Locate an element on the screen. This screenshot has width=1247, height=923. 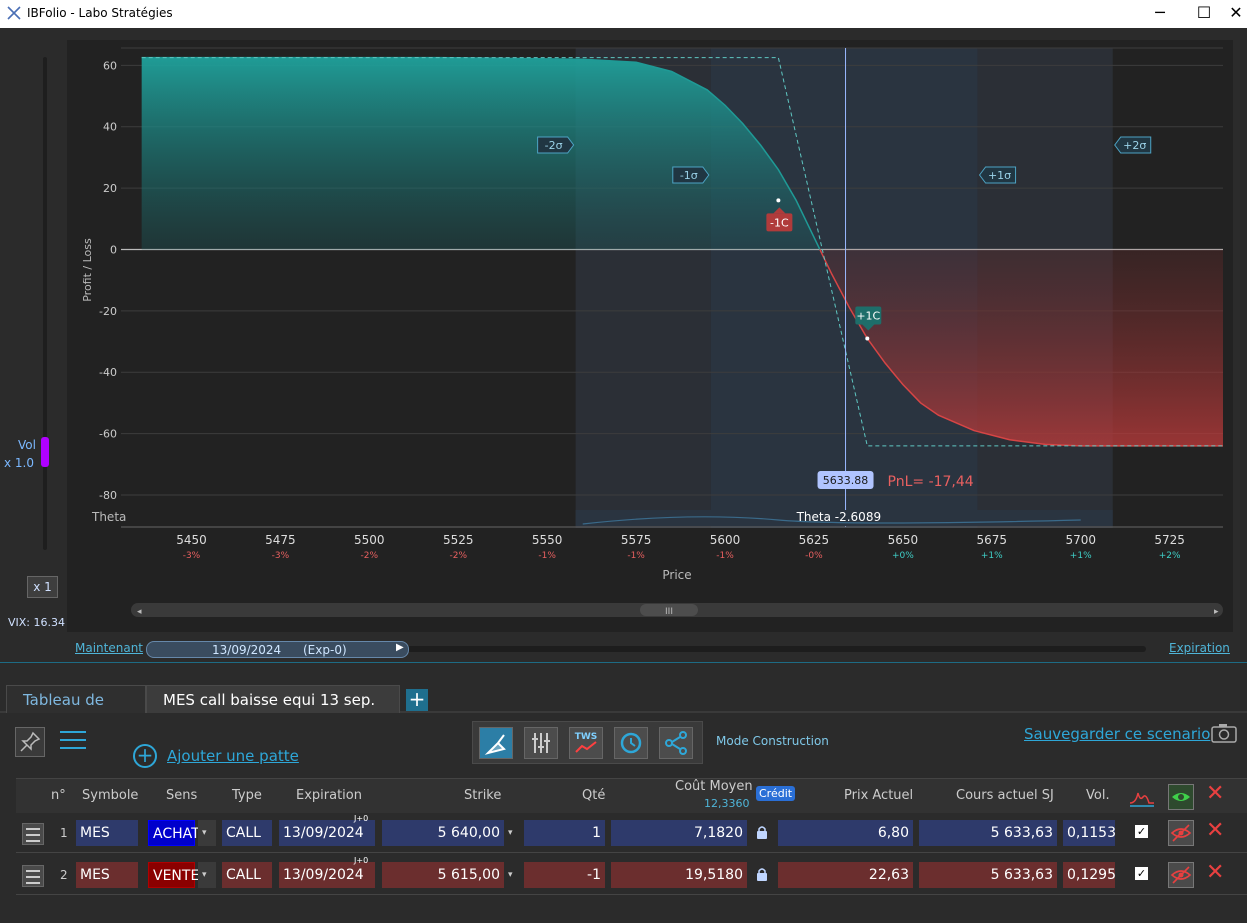
curve-toggle-icon is located at coordinates (1142, 797).